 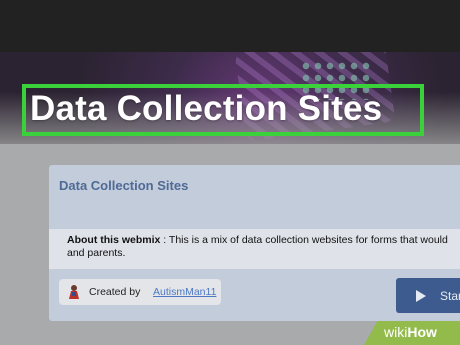 What do you see at coordinates (450, 296) in the screenshot?
I see `start-button-label: Start` at bounding box center [450, 296].